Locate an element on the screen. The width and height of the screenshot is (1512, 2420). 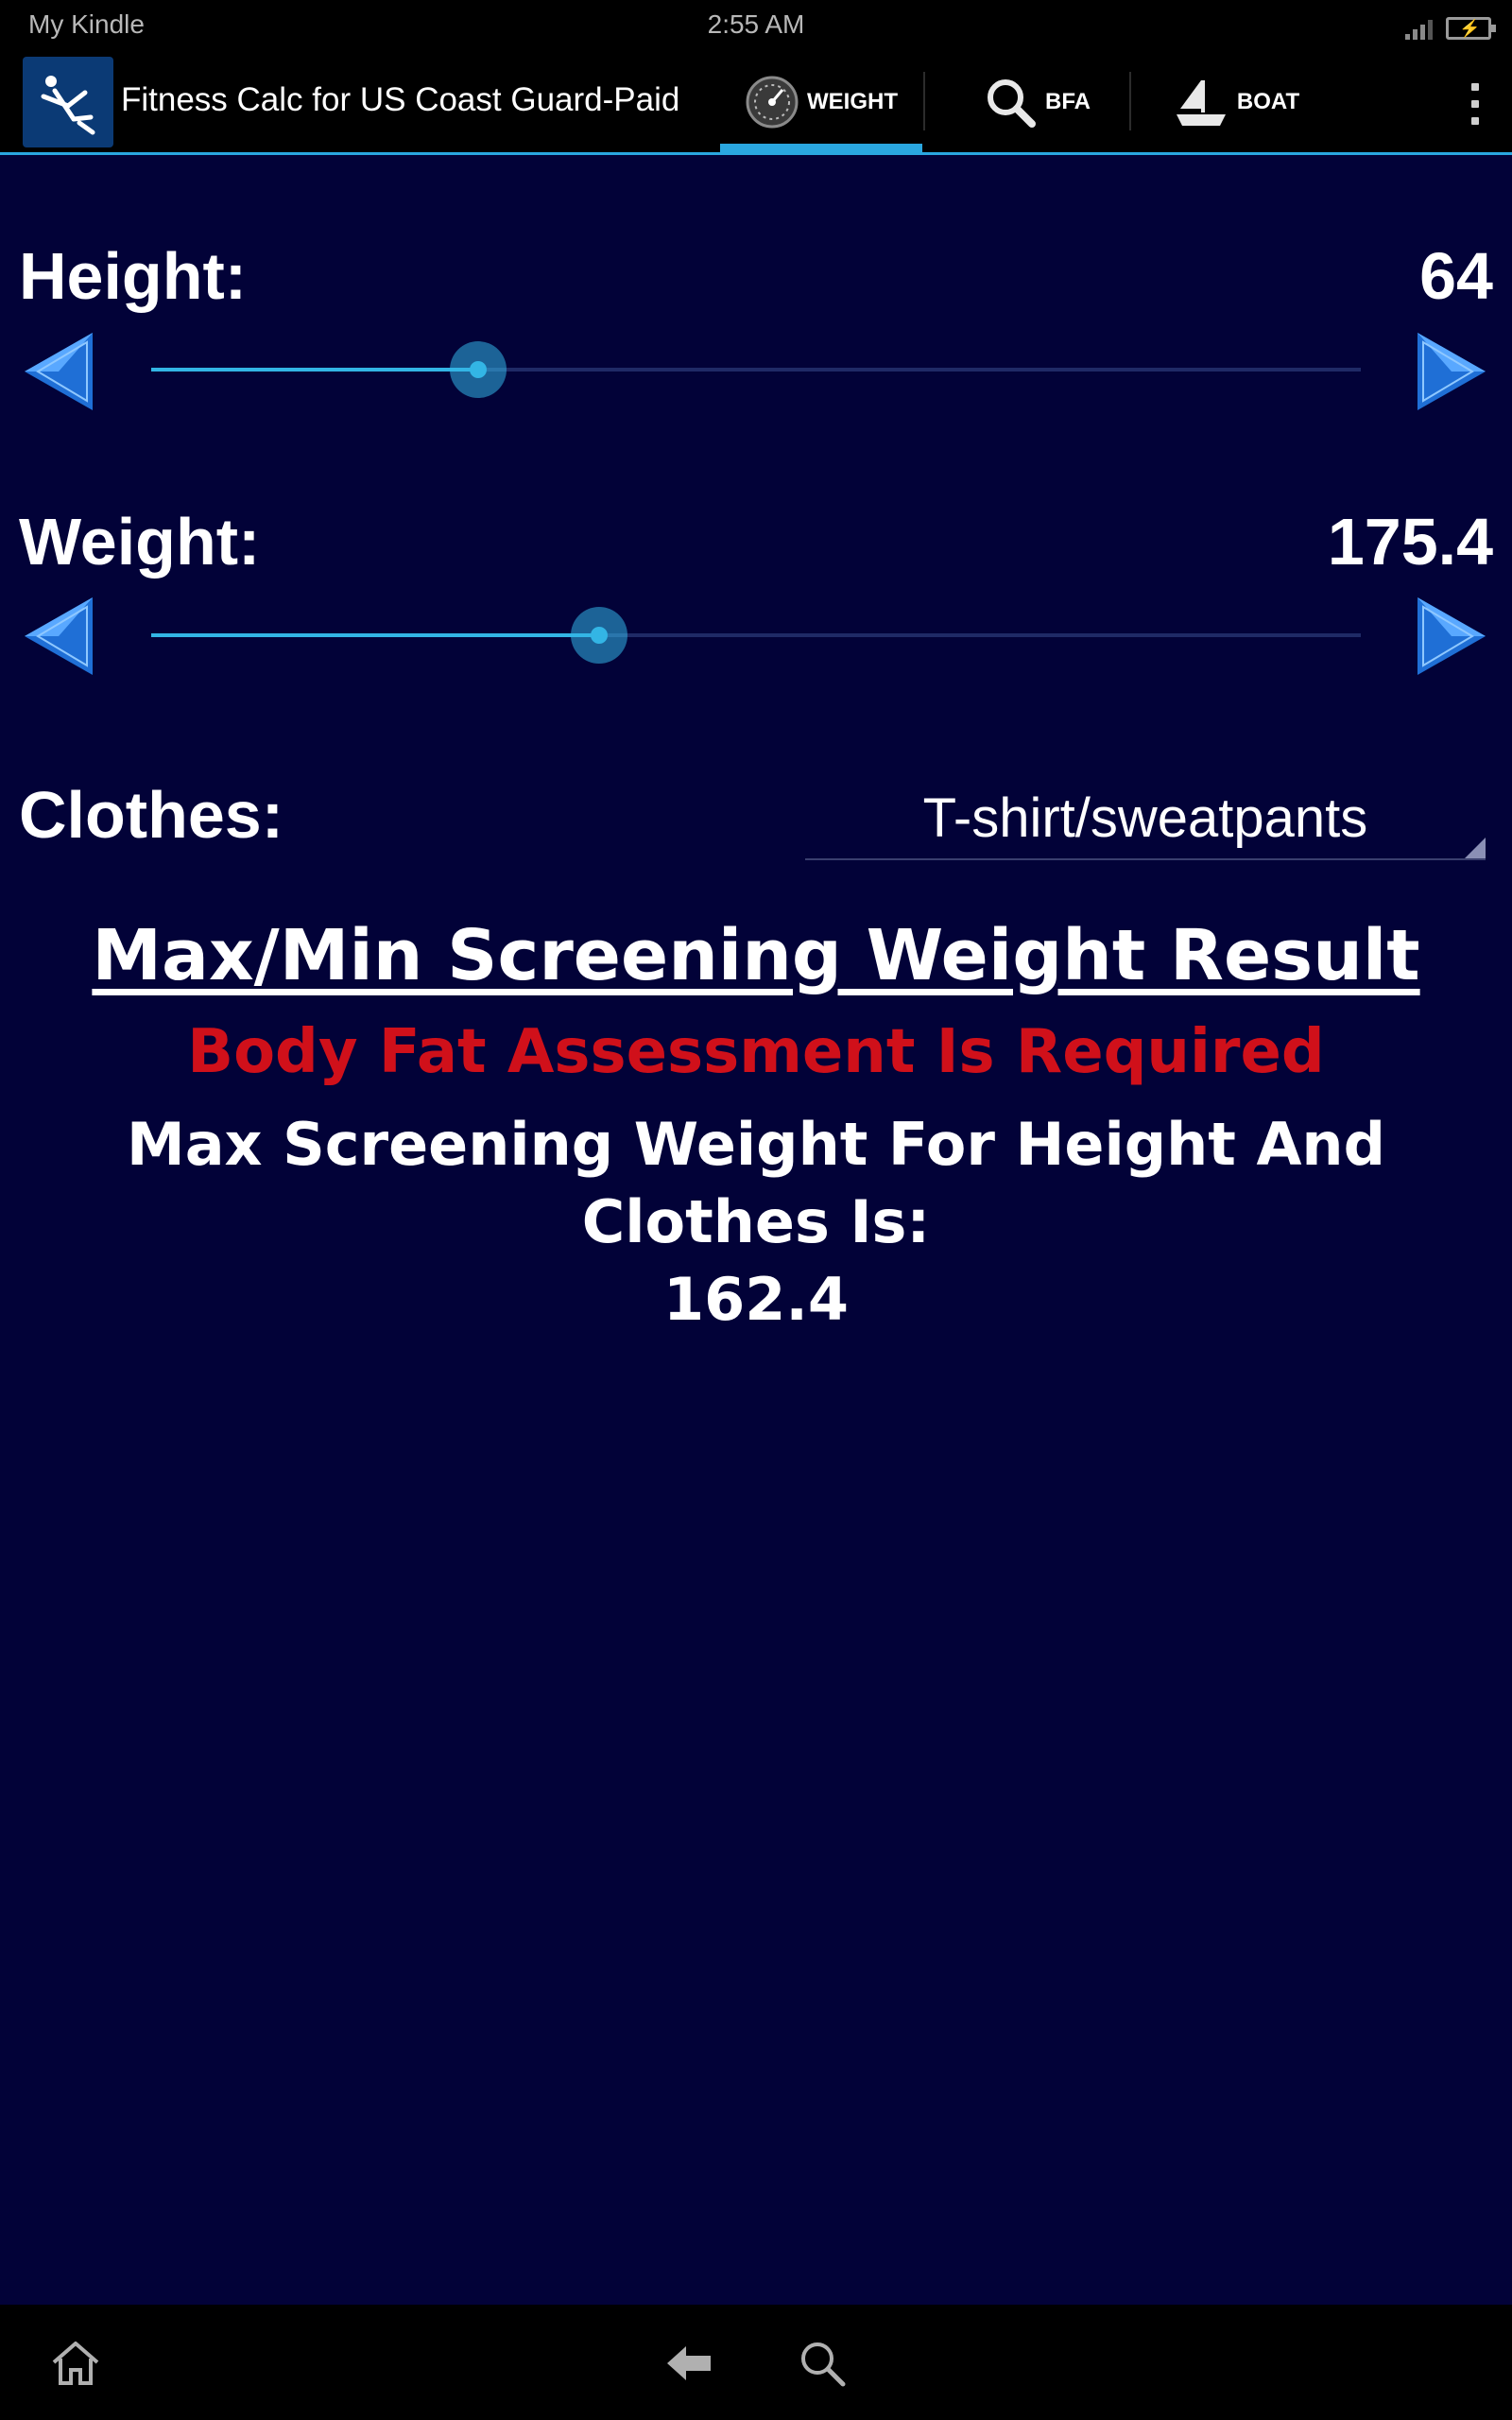
clothes-label: Clothes: is located at coordinates (151, 815).